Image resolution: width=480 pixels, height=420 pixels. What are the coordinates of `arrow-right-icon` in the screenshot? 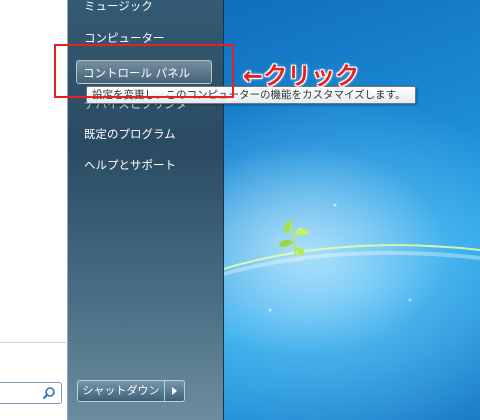 It's located at (175, 391).